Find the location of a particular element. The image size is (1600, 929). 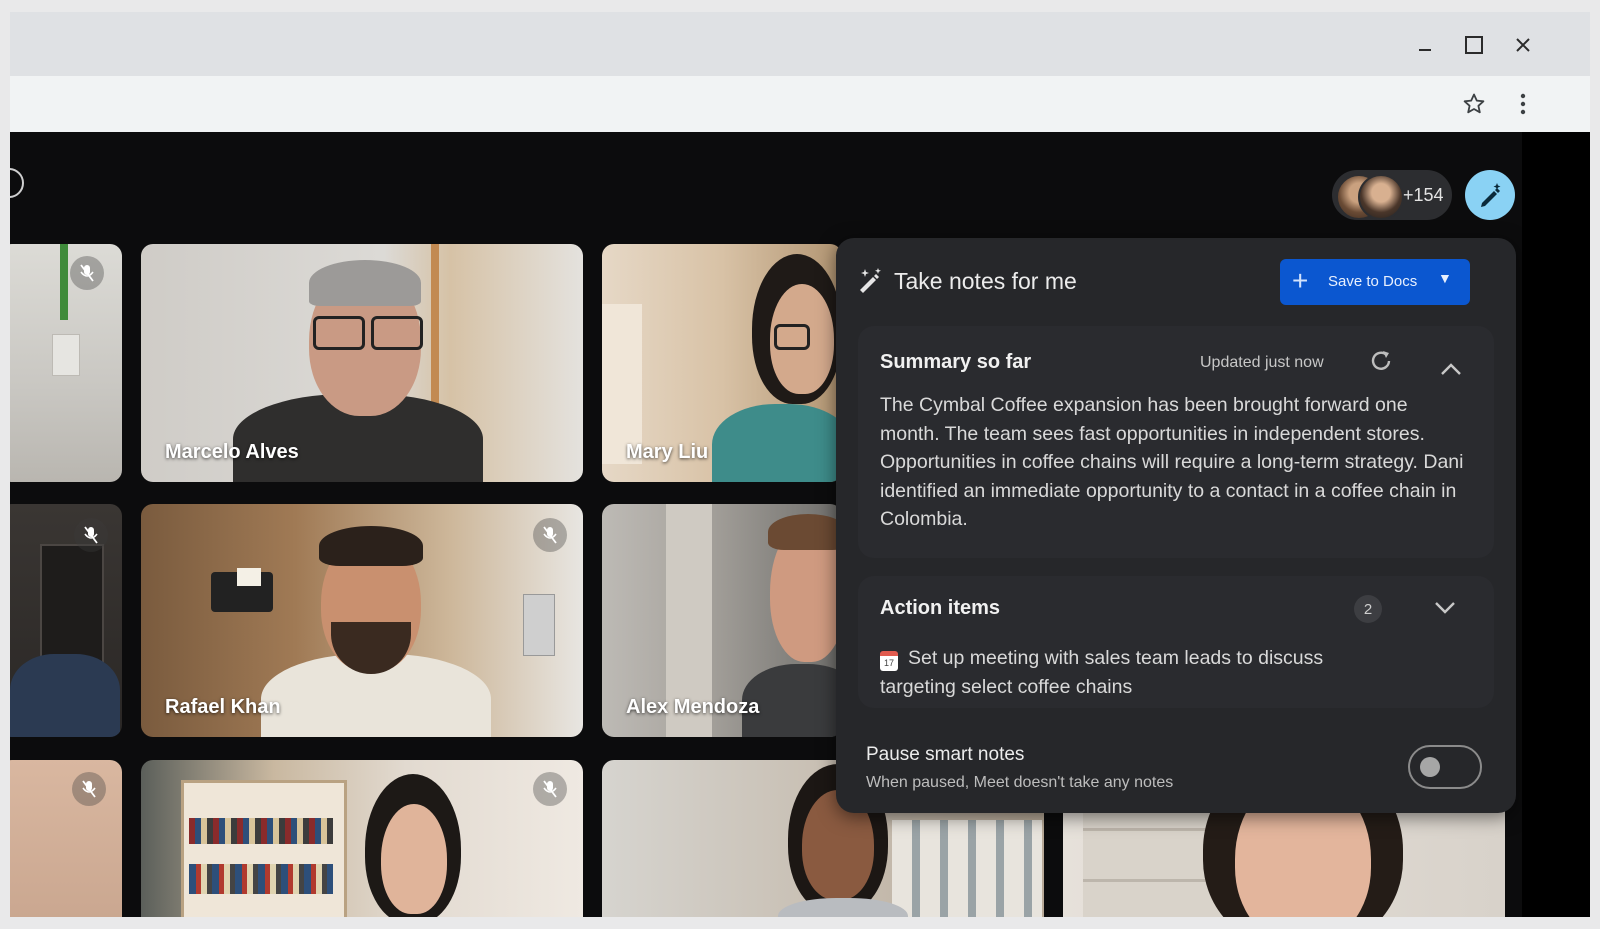

pause-smart-notes-toggle is located at coordinates (1445, 767).